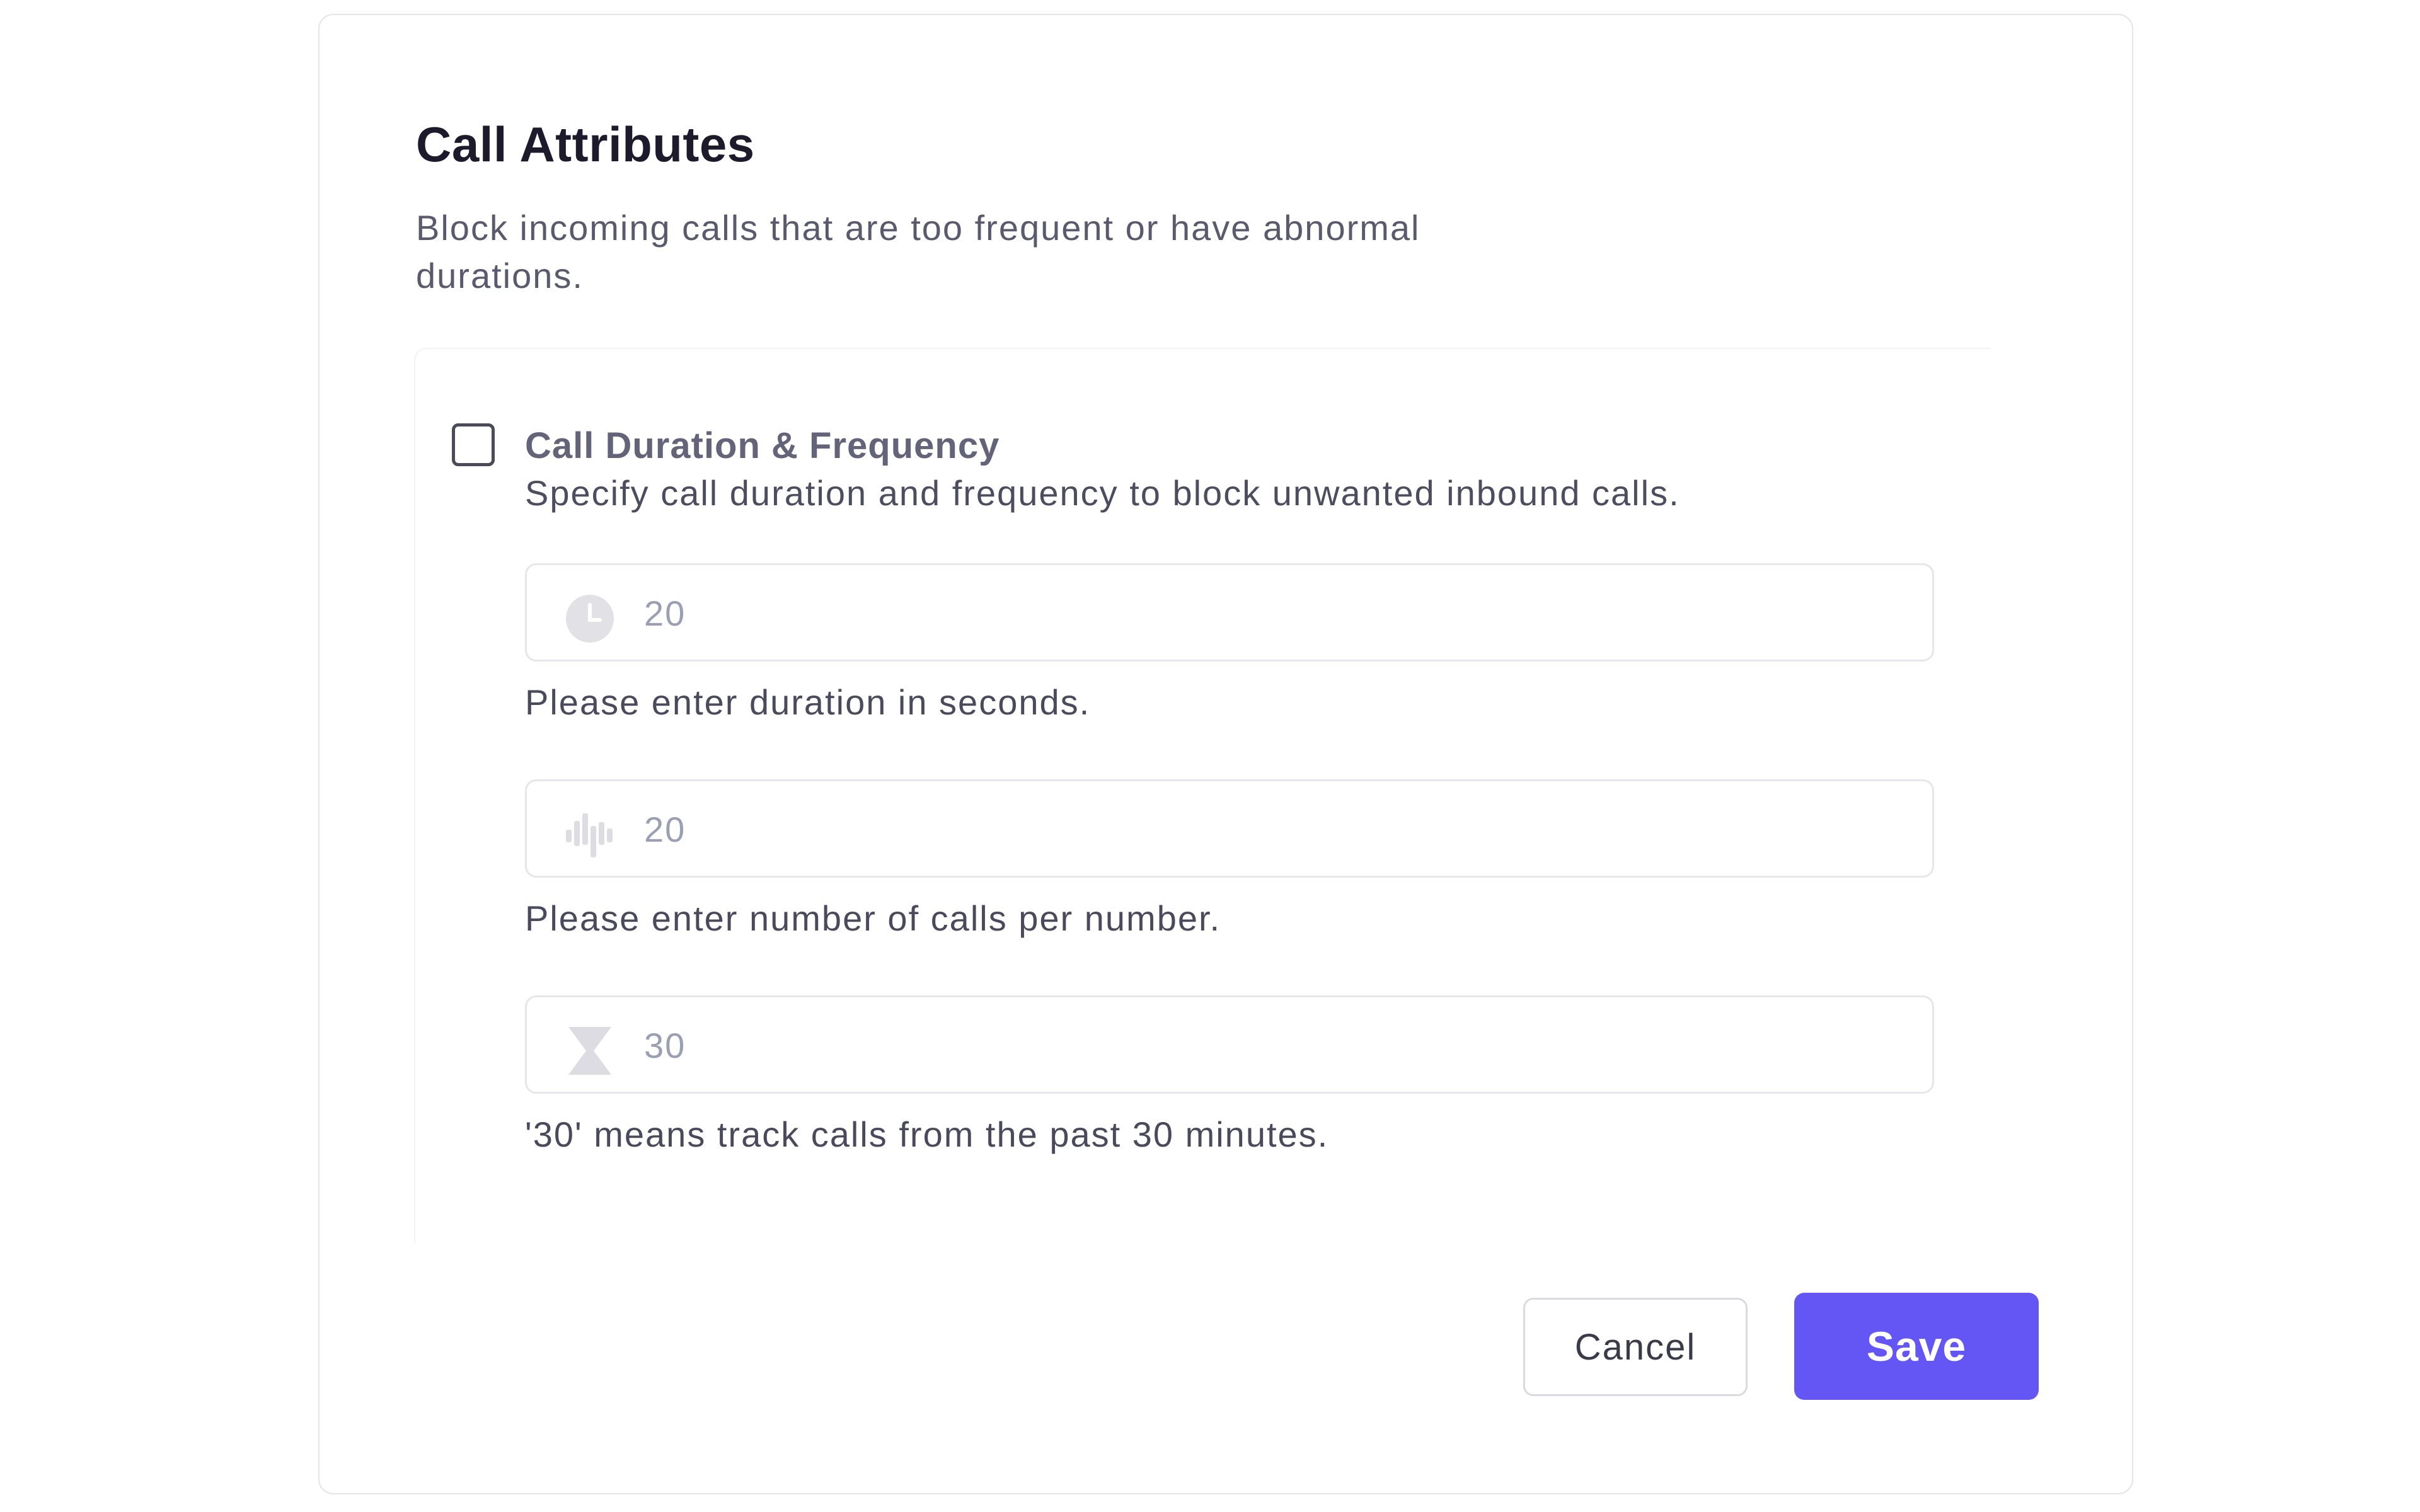  I want to click on duration-input, so click(1242, 613).